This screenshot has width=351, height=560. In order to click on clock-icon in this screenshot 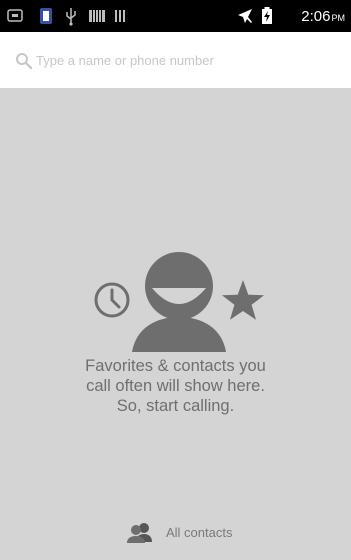, I will do `click(112, 300)`.